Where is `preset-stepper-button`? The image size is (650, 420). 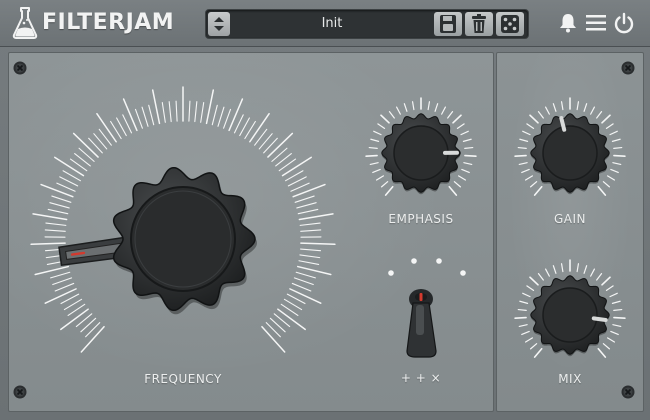 preset-stepper-button is located at coordinates (219, 24).